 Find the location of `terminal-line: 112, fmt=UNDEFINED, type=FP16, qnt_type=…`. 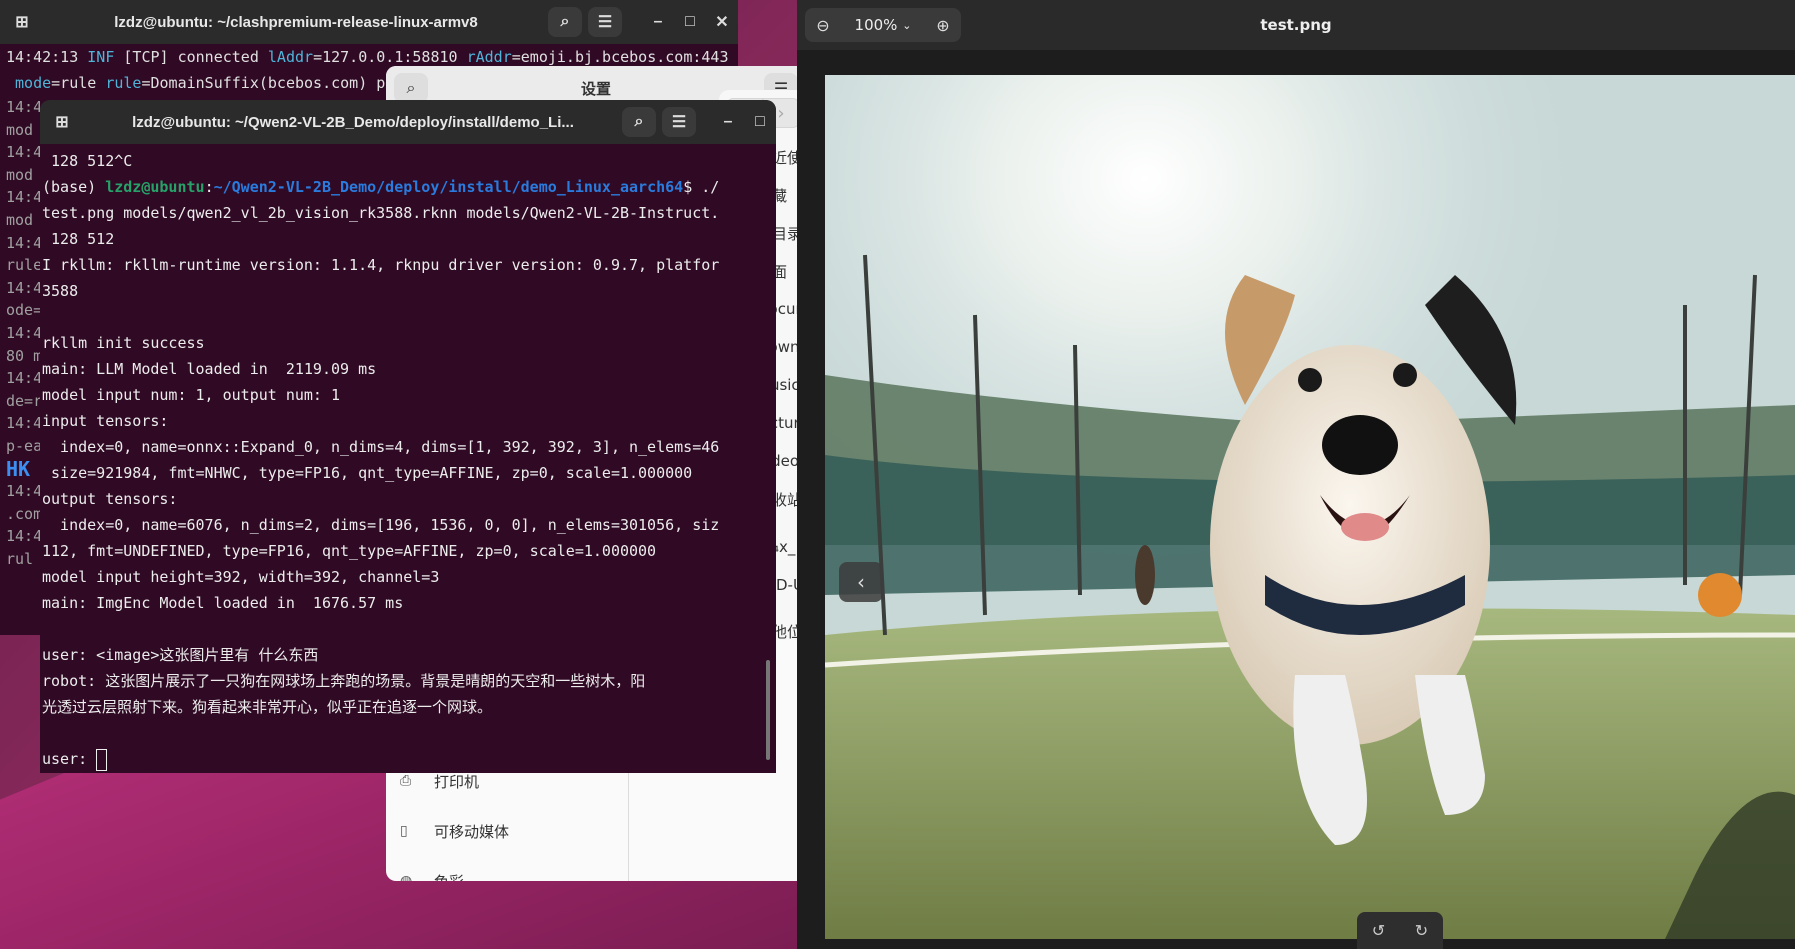

terminal-line: 112, fmt=UNDEFINED, type=FP16, qnt_type=… is located at coordinates (349, 551).